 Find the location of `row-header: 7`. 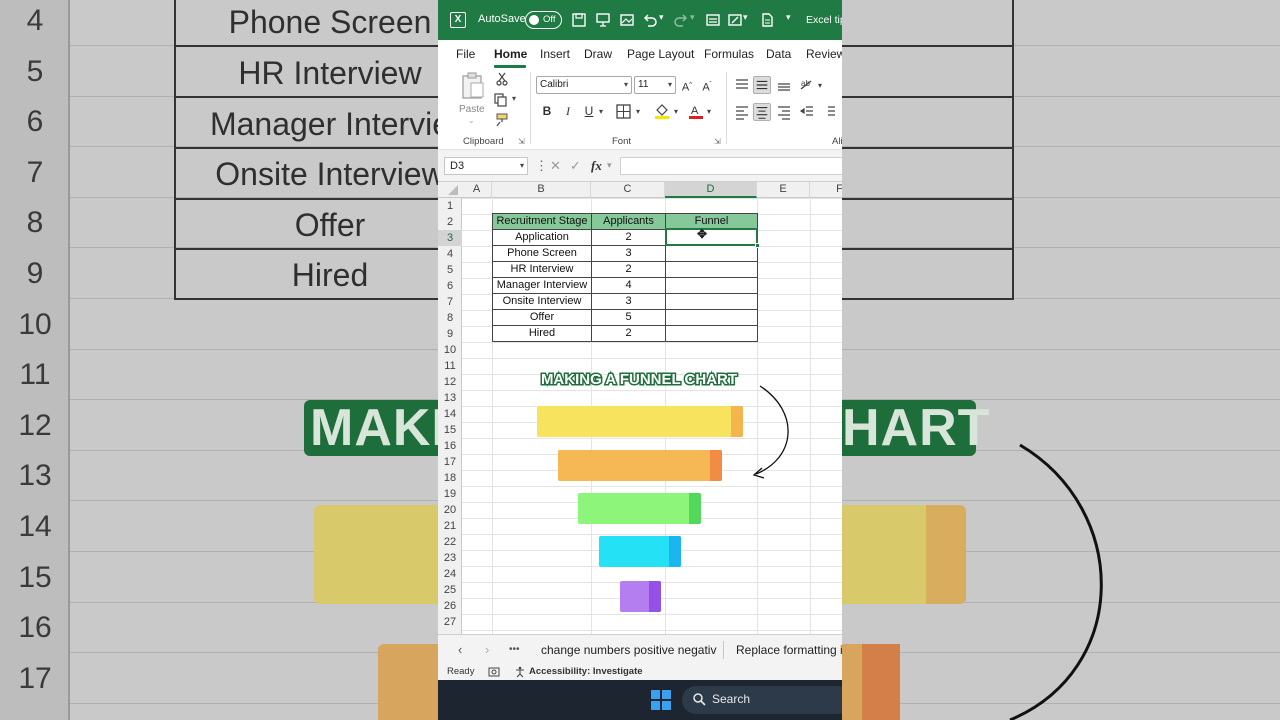

row-header: 7 is located at coordinates (450, 302).